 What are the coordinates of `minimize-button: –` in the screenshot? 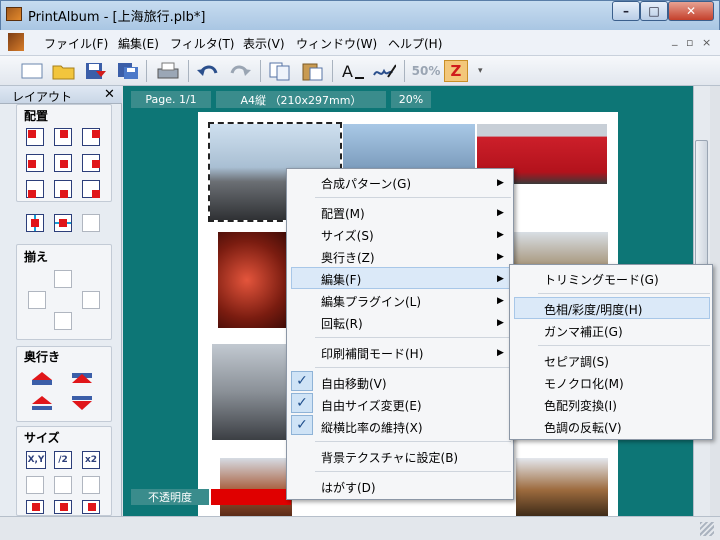 It's located at (626, 11).